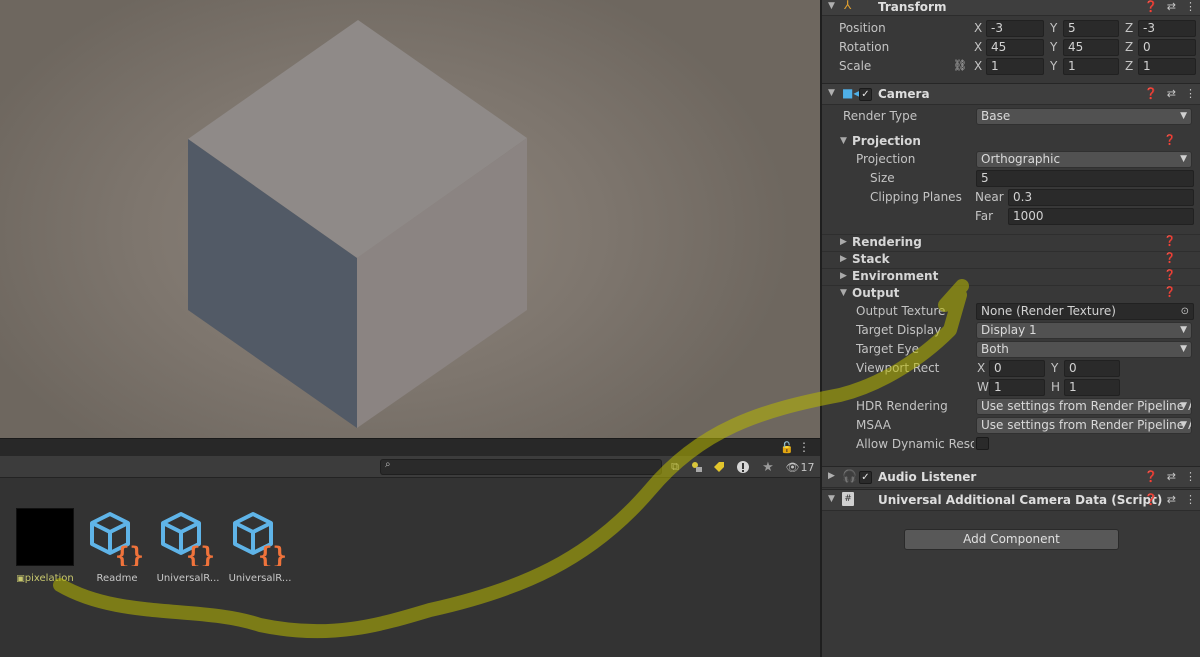  What do you see at coordinates (117, 578) in the screenshot?
I see `asset-label: Readme` at bounding box center [117, 578].